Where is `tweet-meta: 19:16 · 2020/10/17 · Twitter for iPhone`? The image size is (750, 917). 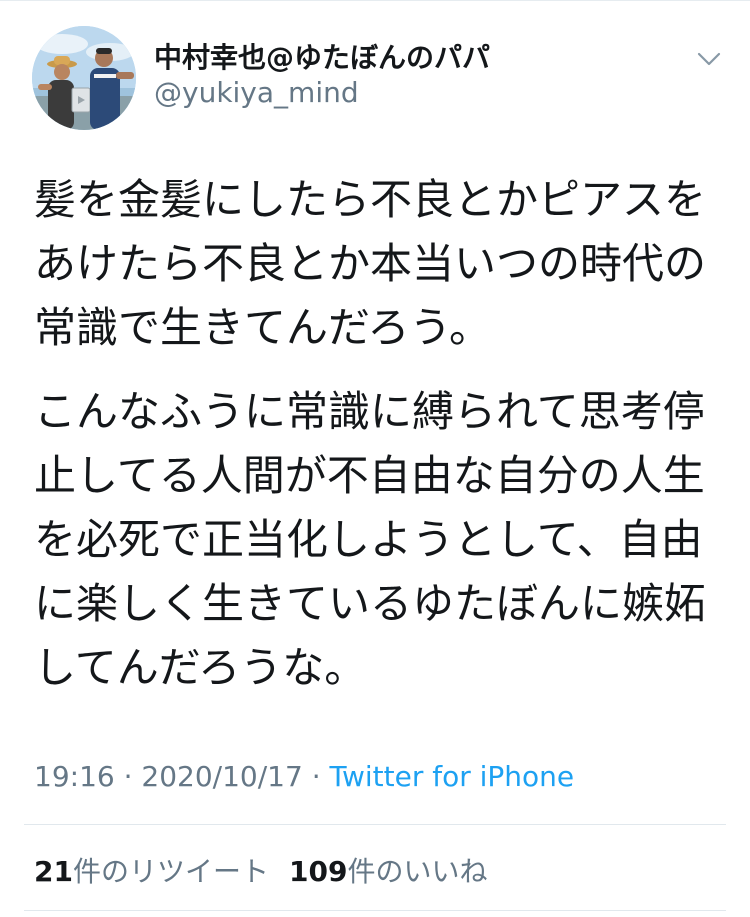
tweet-meta: 19:16 · 2020/10/17 · Twitter for iPhone is located at coordinates (304, 776).